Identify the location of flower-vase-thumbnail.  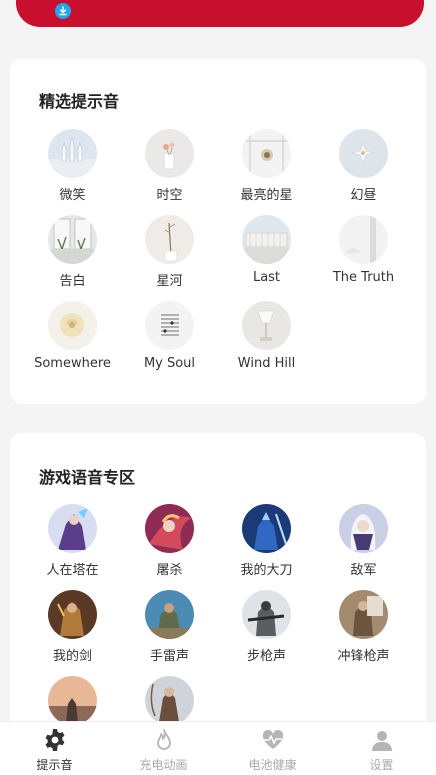
(169, 153).